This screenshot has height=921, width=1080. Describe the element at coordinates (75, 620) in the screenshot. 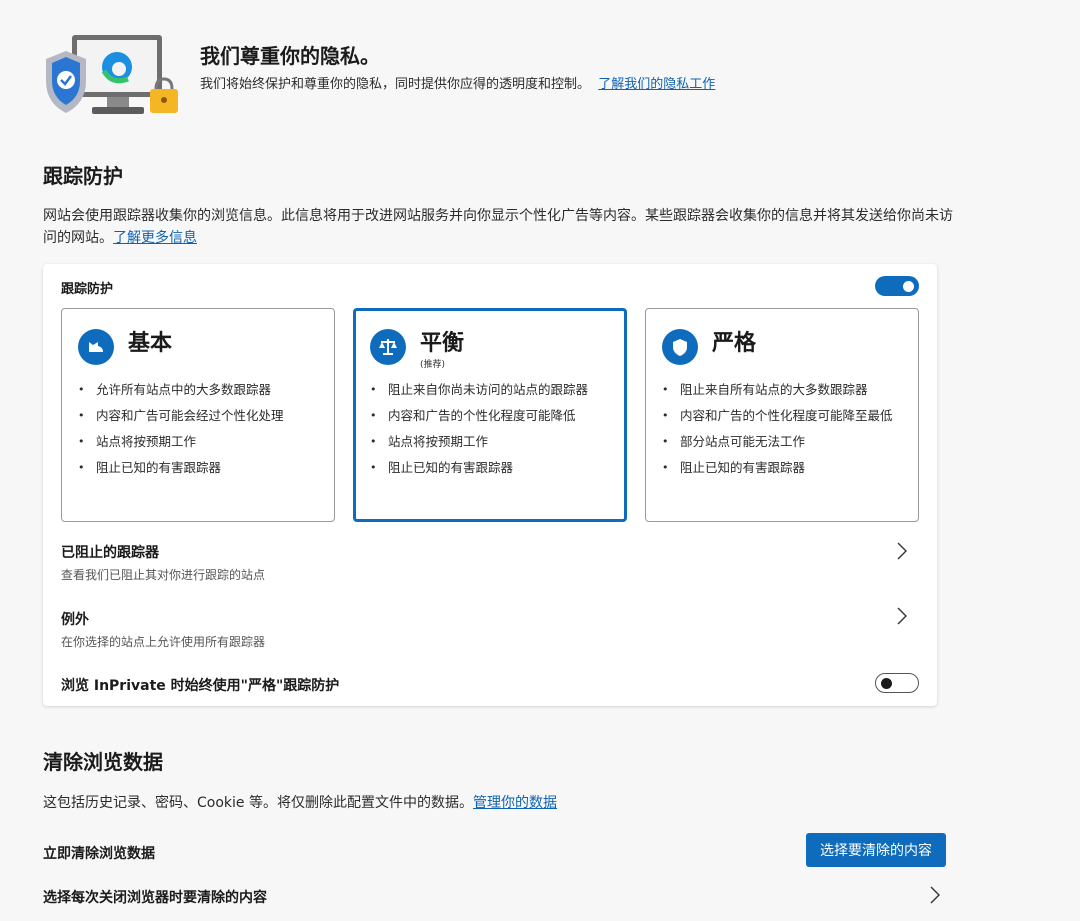

I see `exceptions-title: 例外` at that location.